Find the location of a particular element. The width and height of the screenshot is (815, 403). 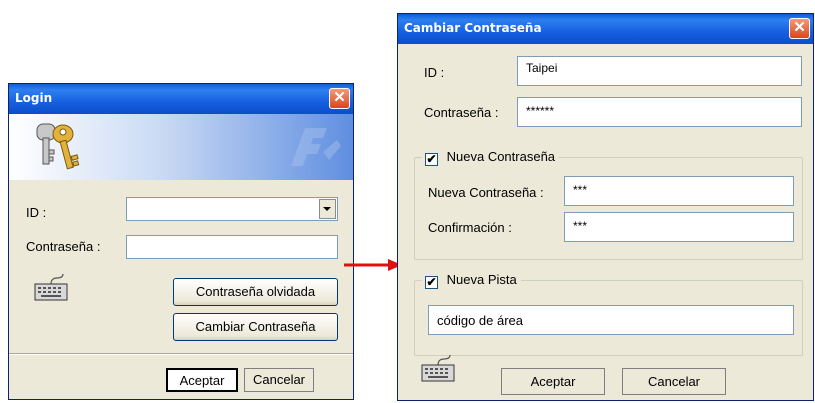

dropdown-arrow-button is located at coordinates (327, 209).